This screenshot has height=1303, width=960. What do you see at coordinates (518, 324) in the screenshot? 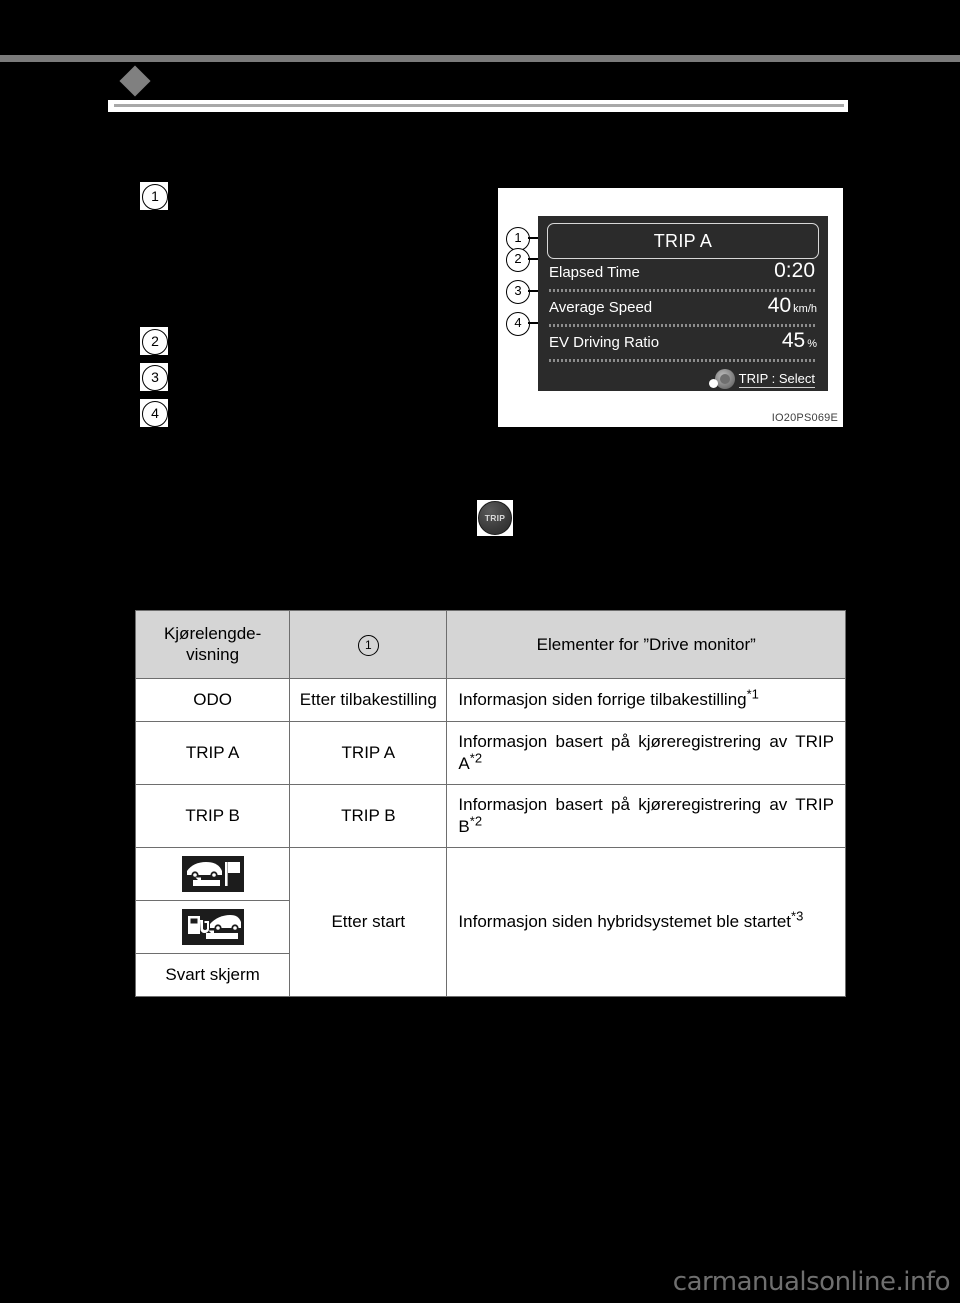
I see `figure-callout-4: 4` at bounding box center [518, 324].